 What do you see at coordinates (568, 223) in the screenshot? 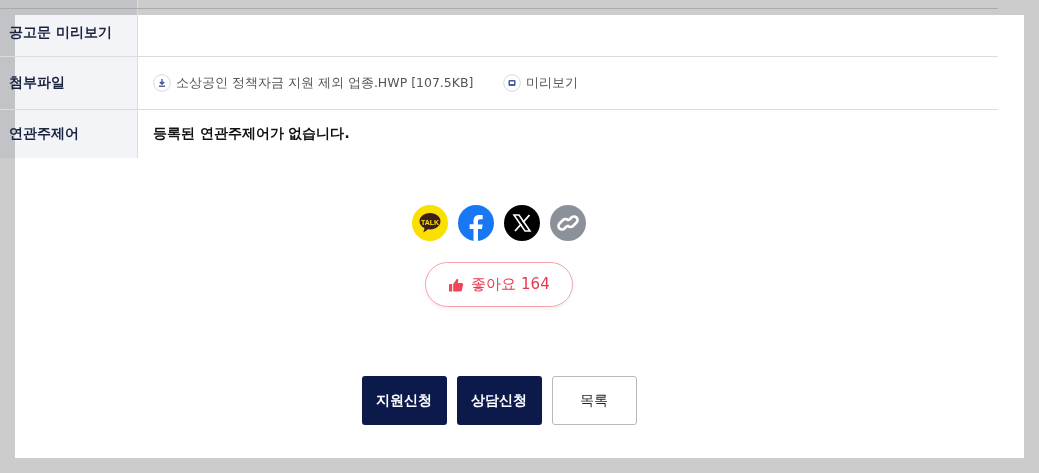
I see `link-icon` at bounding box center [568, 223].